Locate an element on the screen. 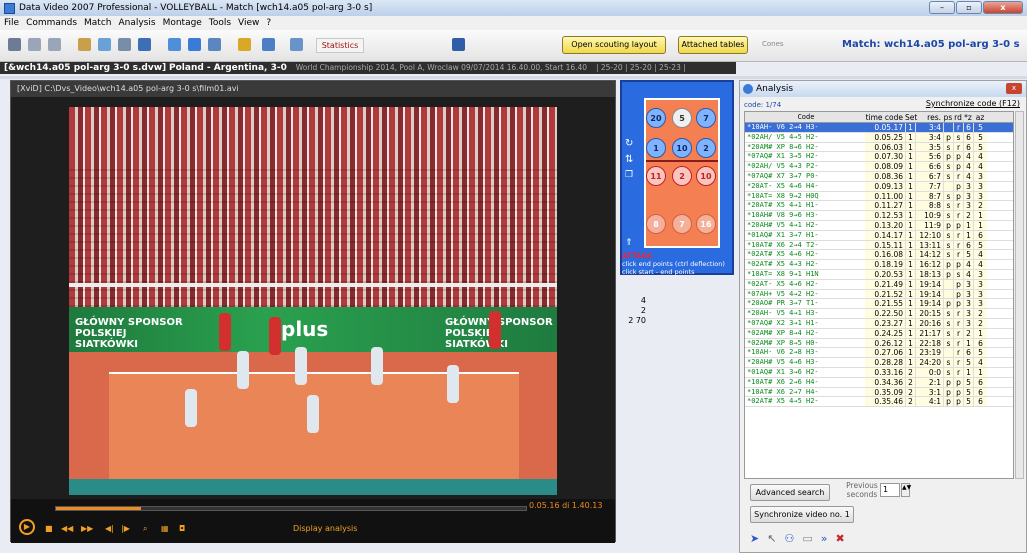 The width and height of the screenshot is (1027, 553). table-row: *02AM# XP 8→5 H0- 0.26.12 1 22:18 s r 1 6 is located at coordinates (879, 343).